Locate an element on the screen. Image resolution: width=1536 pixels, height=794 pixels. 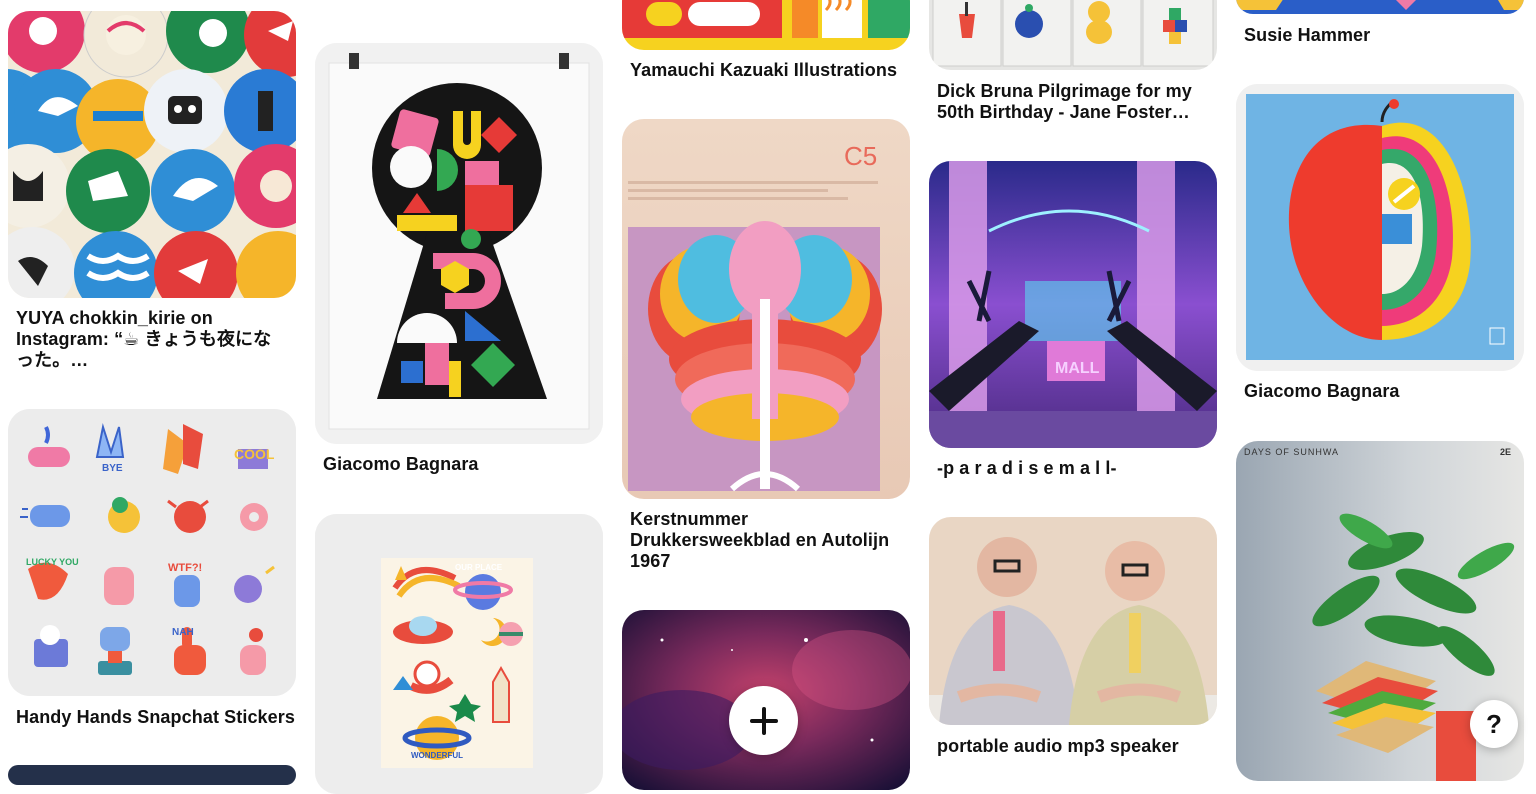
sticker-label-lucky: LUCKY YOU is located at coordinates (52, 562).